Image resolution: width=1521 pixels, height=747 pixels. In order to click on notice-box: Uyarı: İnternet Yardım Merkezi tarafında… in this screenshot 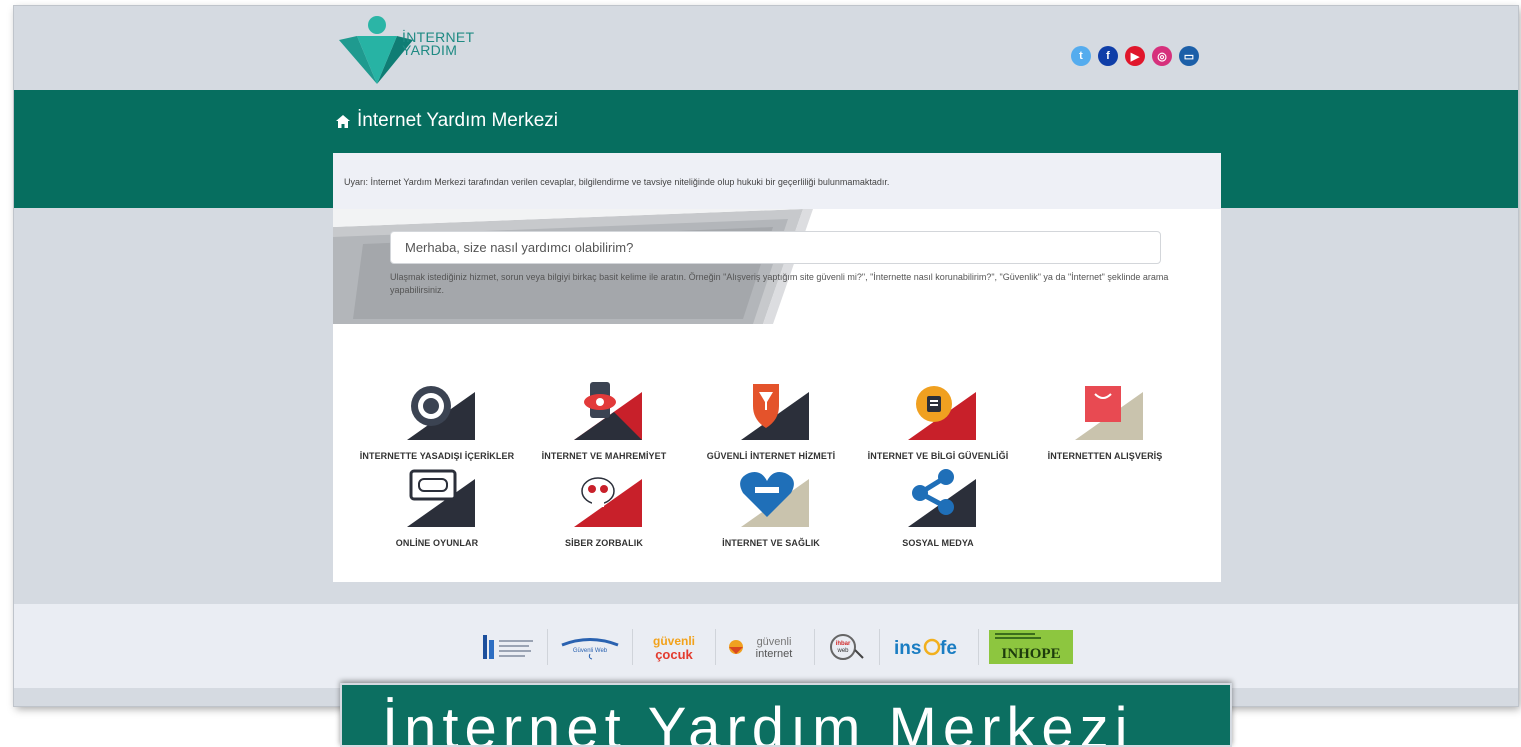, I will do `click(777, 181)`.